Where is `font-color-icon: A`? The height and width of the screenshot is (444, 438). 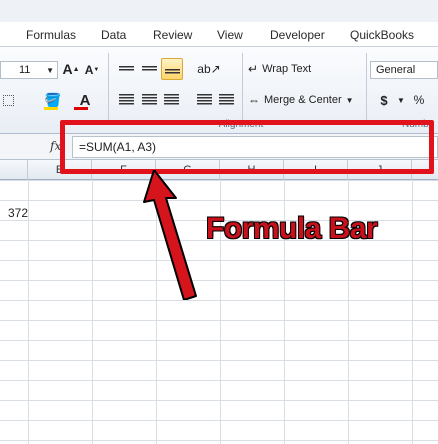
font-color-icon: A is located at coordinates (85, 100).